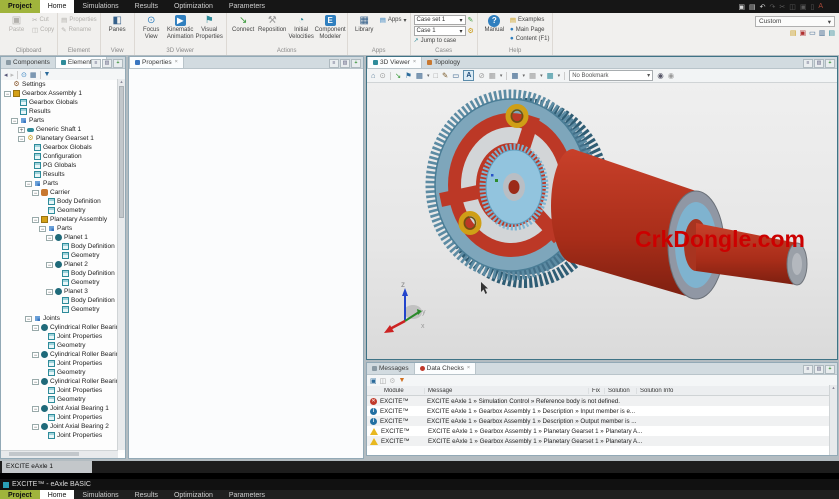 This screenshot has width=839, height=499. Describe the element at coordinates (63, 165) in the screenshot. I see `tree-item: PG Globals` at that location.